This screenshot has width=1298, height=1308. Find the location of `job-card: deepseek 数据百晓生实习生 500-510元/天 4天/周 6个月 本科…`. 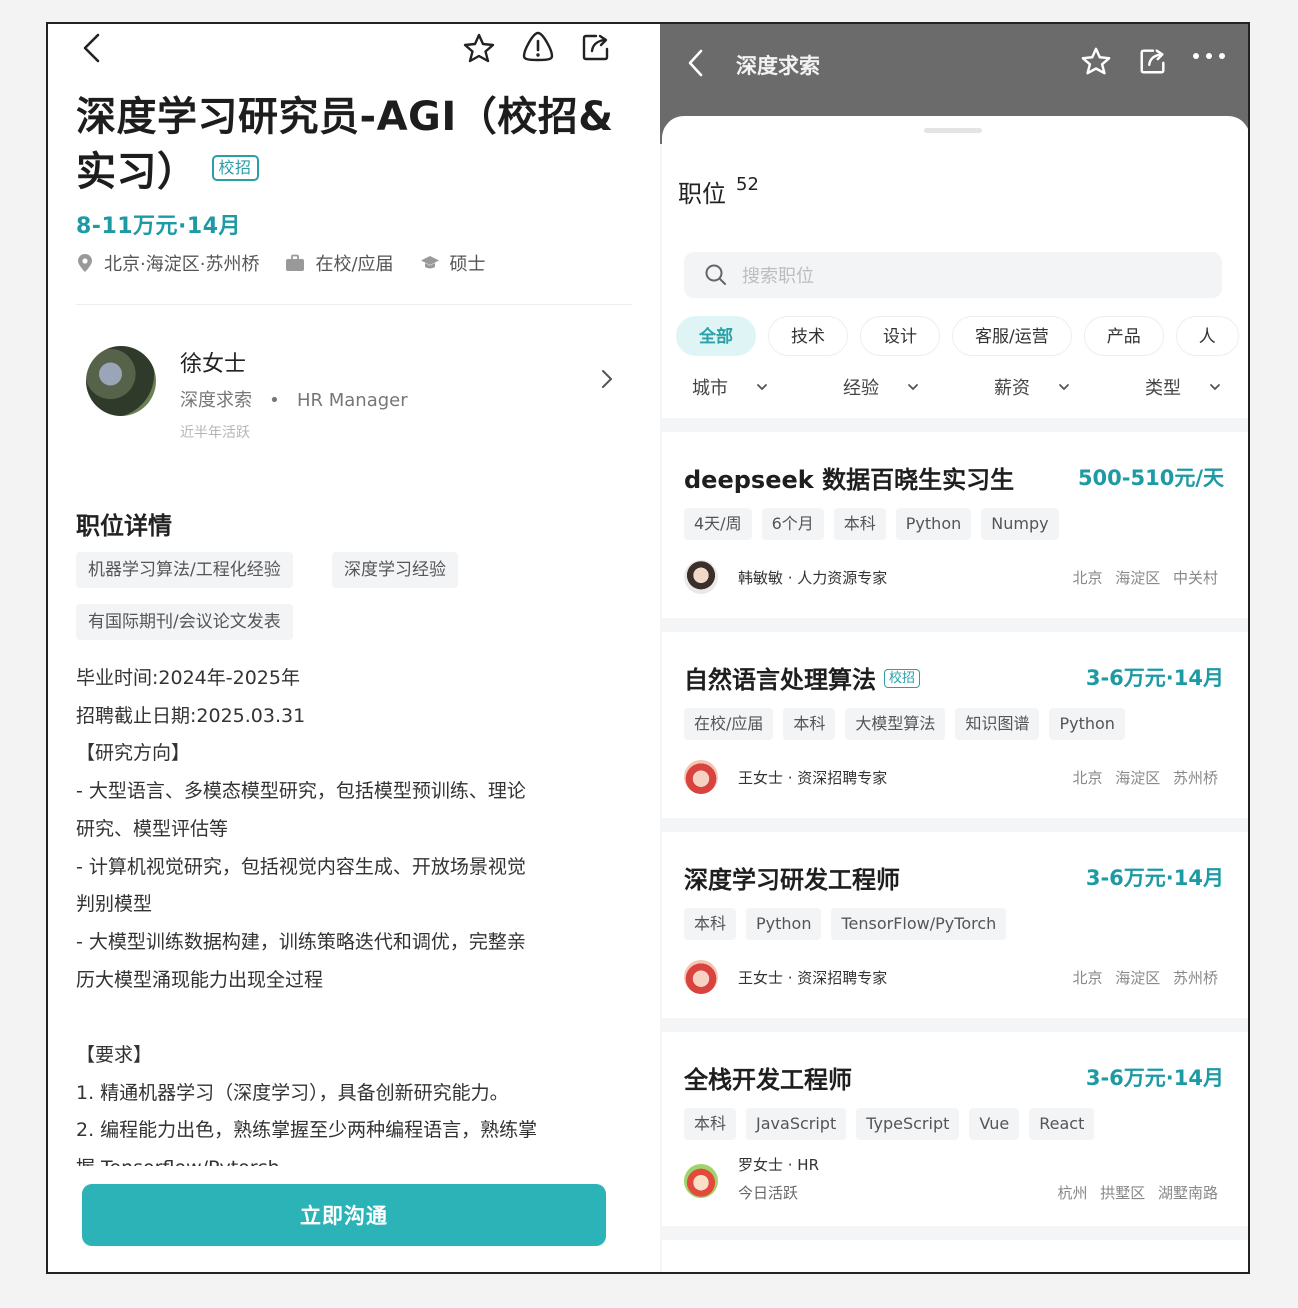

job-card: deepseek 数据百晓生实习生 500-510元/天 4天/周 6个月 本科… is located at coordinates (956, 526).